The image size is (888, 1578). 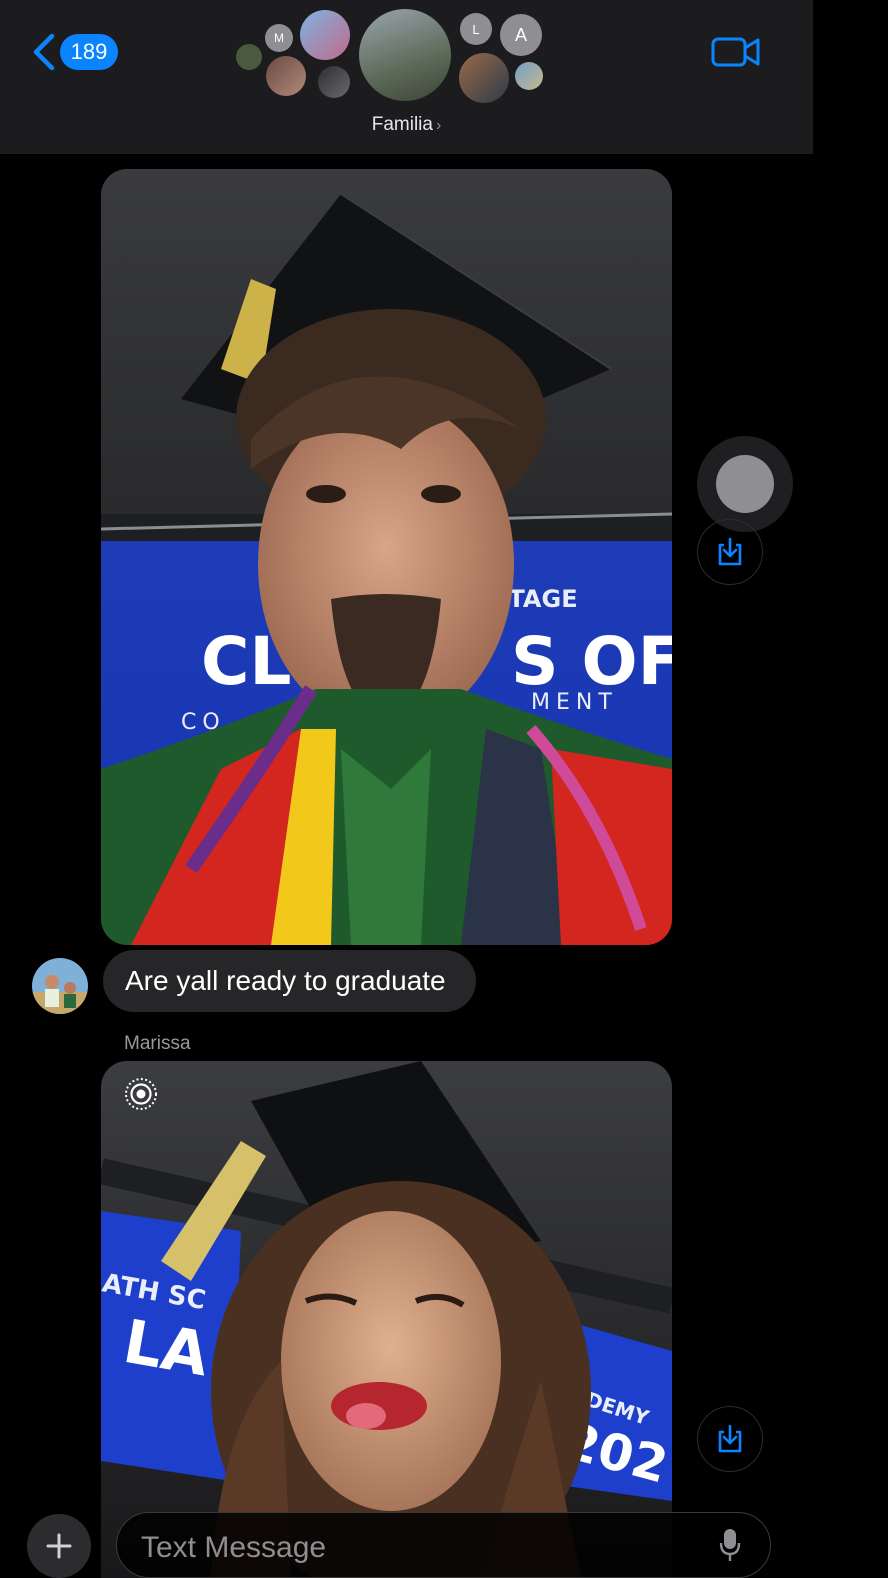 I want to click on microphone-icon, so click(x=730, y=1545).